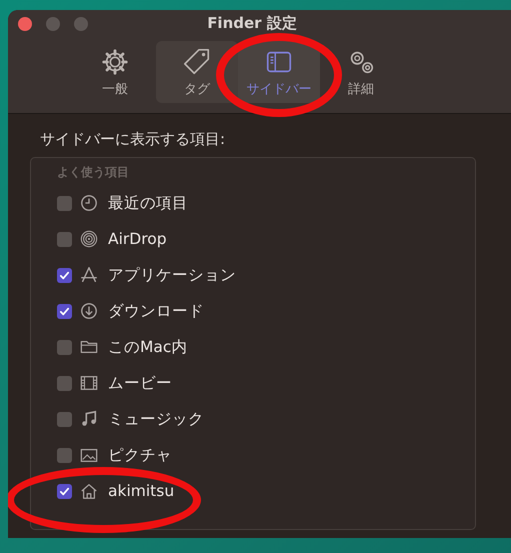 Image resolution: width=511 pixels, height=553 pixels. I want to click on airdrop-icon, so click(89, 239).